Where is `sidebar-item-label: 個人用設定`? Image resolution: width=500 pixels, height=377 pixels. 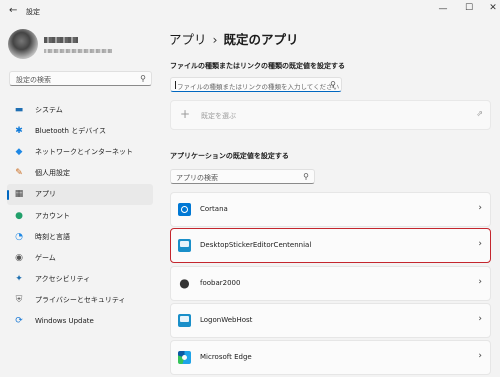 sidebar-item-label: 個人用設定 is located at coordinates (52, 173).